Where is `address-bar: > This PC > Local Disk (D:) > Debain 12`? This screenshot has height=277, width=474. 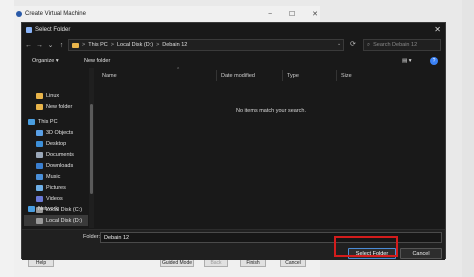 address-bar: > This PC > Local Disk (D:) > Debain 12 is located at coordinates (206, 45).